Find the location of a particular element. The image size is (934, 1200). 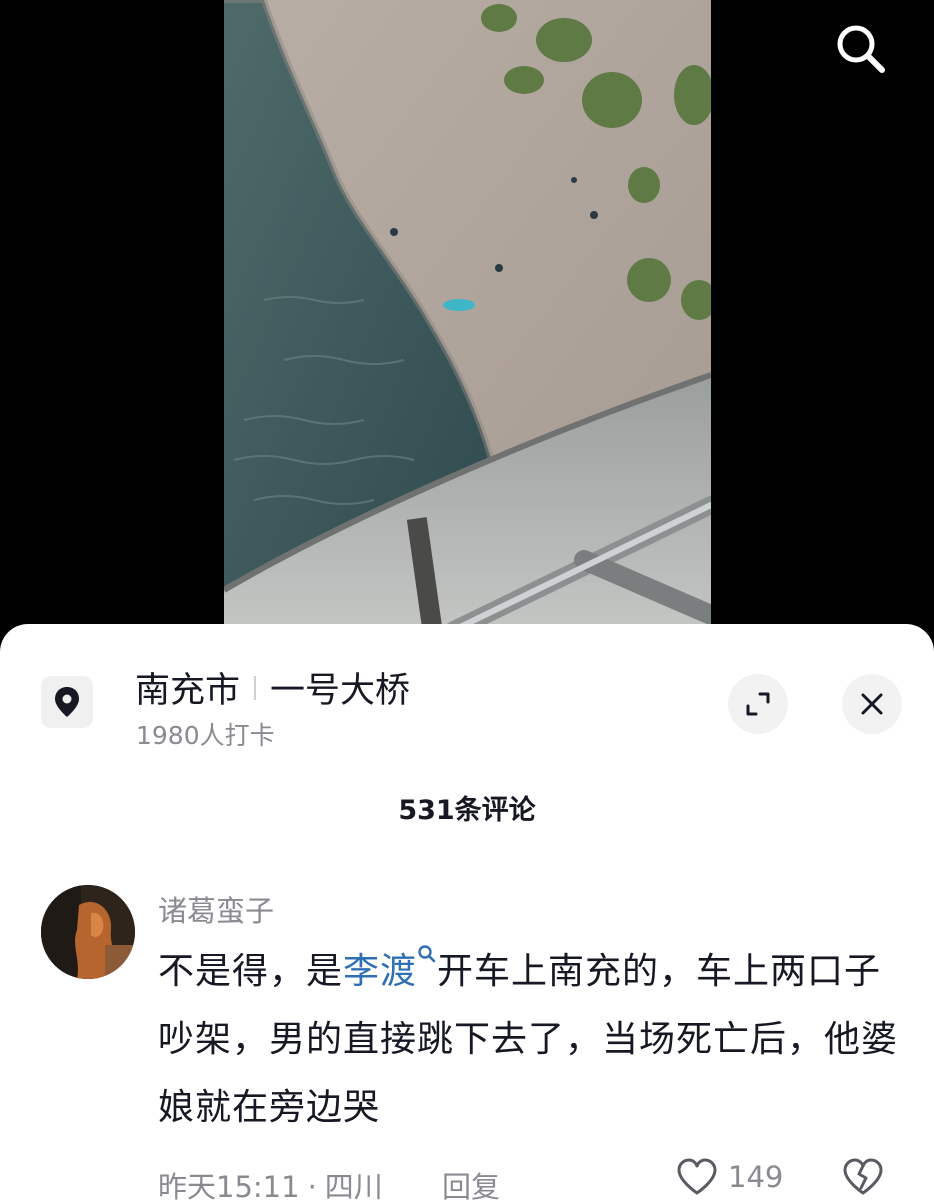

comment-meta: 昨天15:11 · 四川 is located at coordinates (270, 1182).